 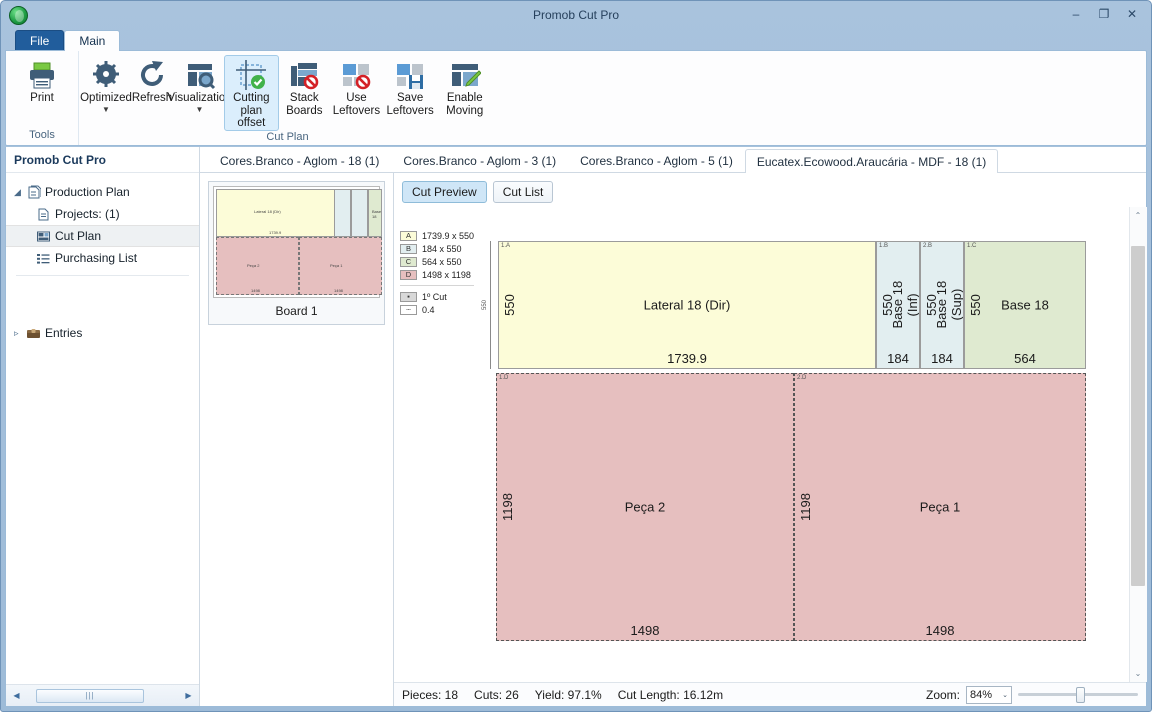 I want to click on zoom-select: 84% ⌄, so click(x=989, y=694).